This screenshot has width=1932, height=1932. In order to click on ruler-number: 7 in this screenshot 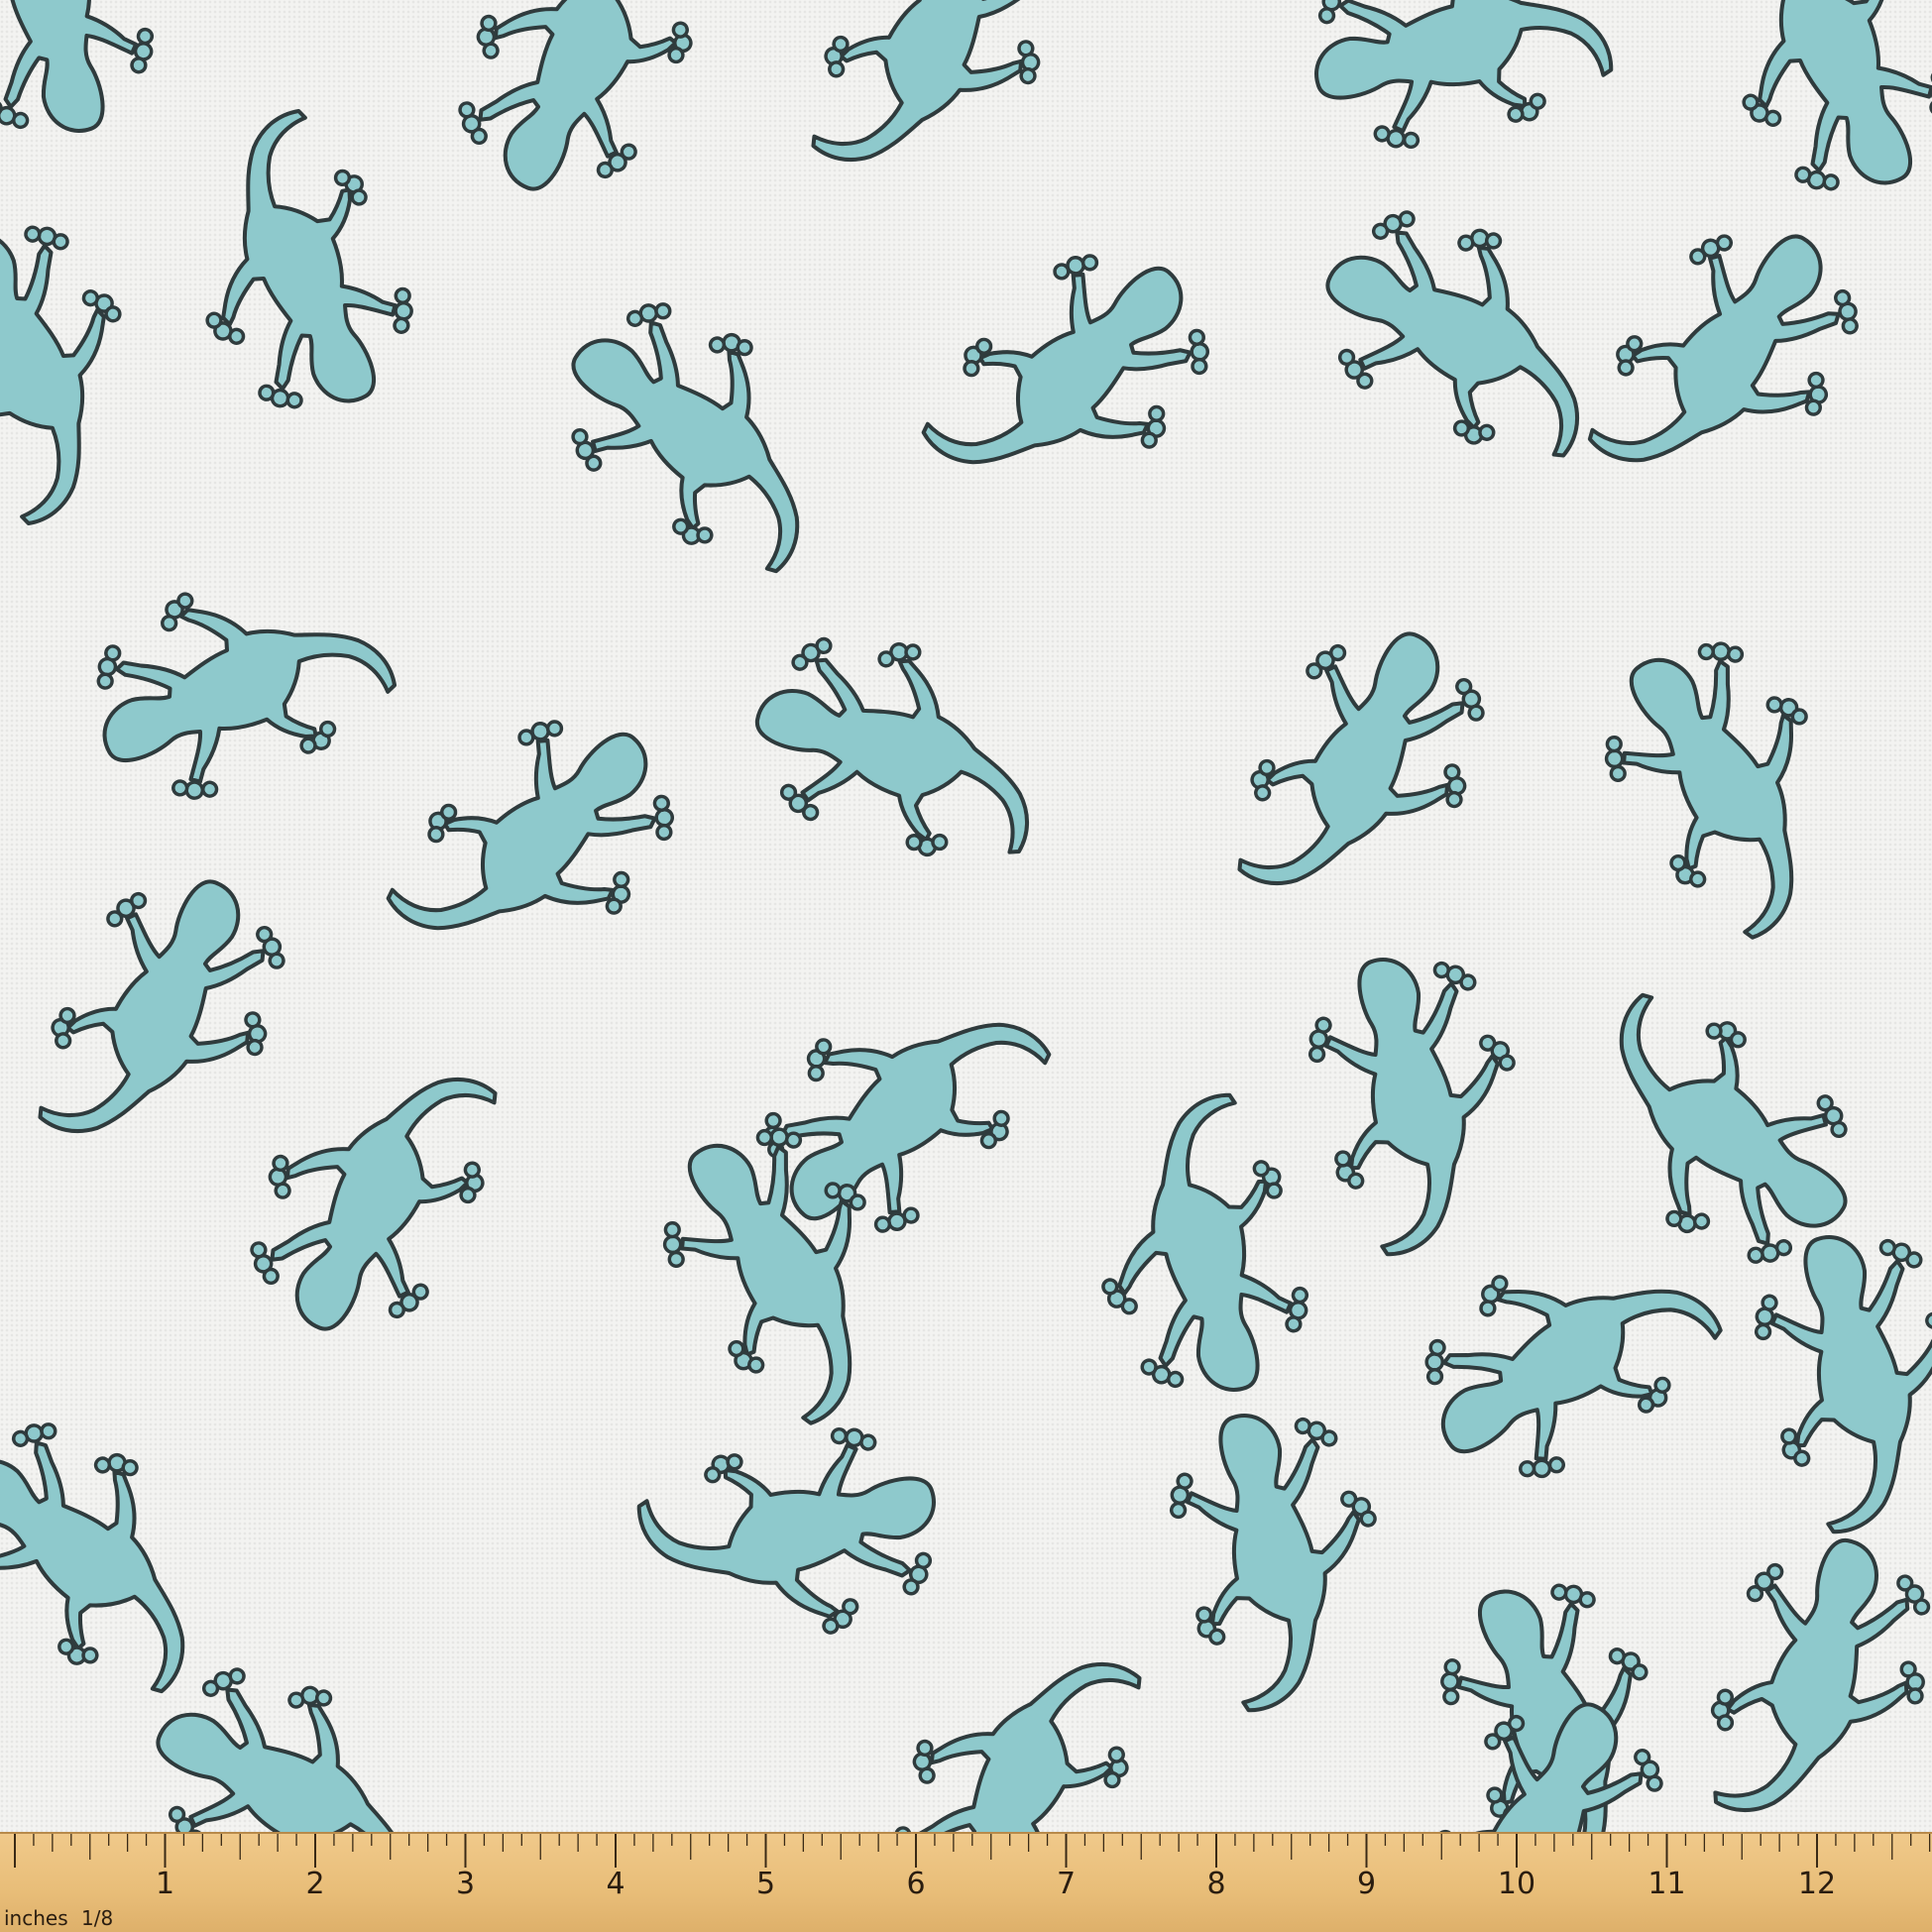, I will do `click(1066, 1884)`.